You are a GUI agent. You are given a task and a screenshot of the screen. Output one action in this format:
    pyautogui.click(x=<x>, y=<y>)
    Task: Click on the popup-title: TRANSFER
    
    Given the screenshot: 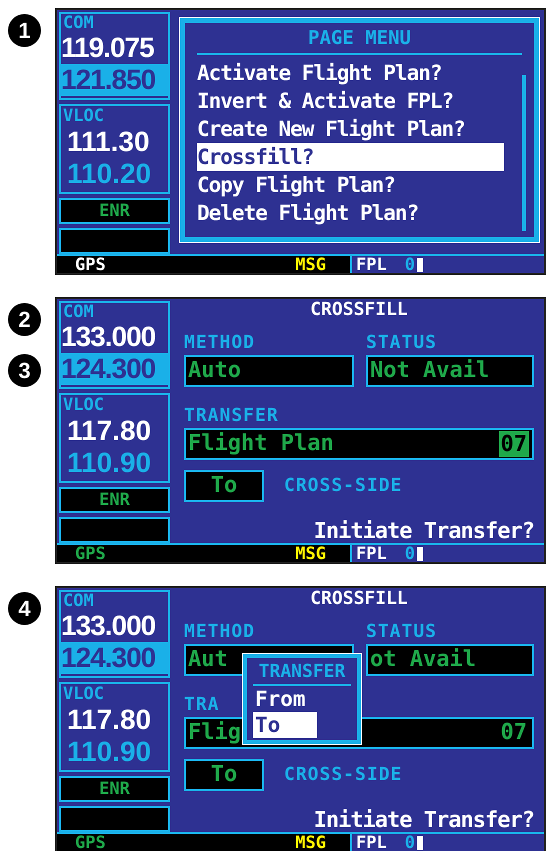 What is the action you would take?
    pyautogui.click(x=302, y=673)
    